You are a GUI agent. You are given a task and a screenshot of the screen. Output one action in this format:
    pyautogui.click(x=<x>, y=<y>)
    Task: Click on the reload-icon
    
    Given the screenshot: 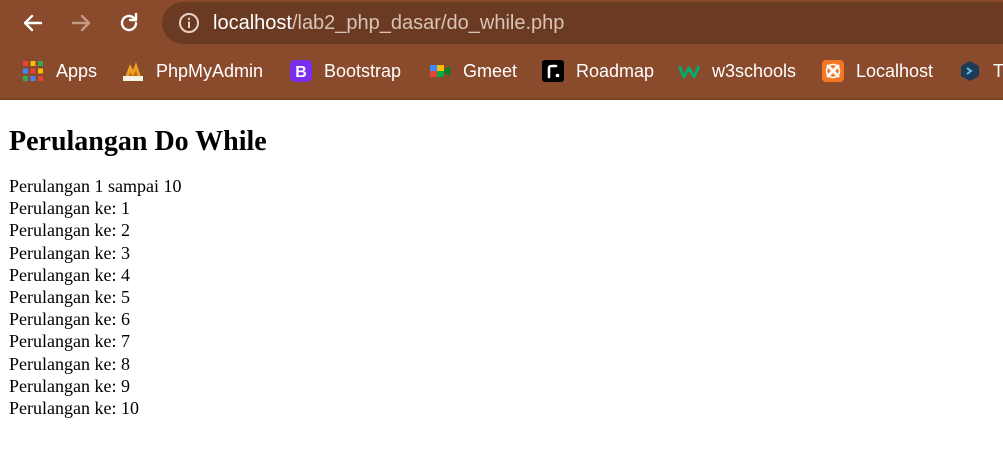 What is the action you would take?
    pyautogui.click(x=129, y=22)
    